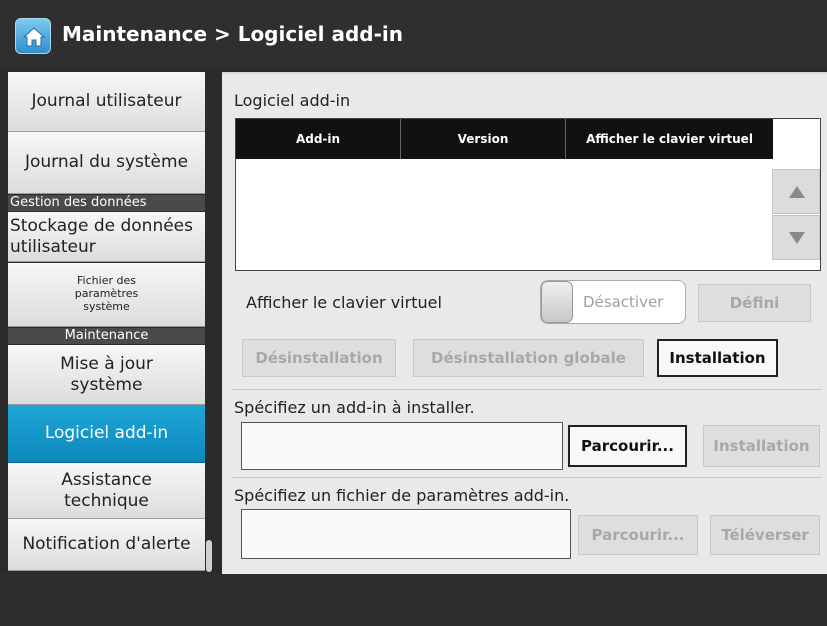 The image size is (827, 626). What do you see at coordinates (557, 302) in the screenshot?
I see `toggle-knob` at bounding box center [557, 302].